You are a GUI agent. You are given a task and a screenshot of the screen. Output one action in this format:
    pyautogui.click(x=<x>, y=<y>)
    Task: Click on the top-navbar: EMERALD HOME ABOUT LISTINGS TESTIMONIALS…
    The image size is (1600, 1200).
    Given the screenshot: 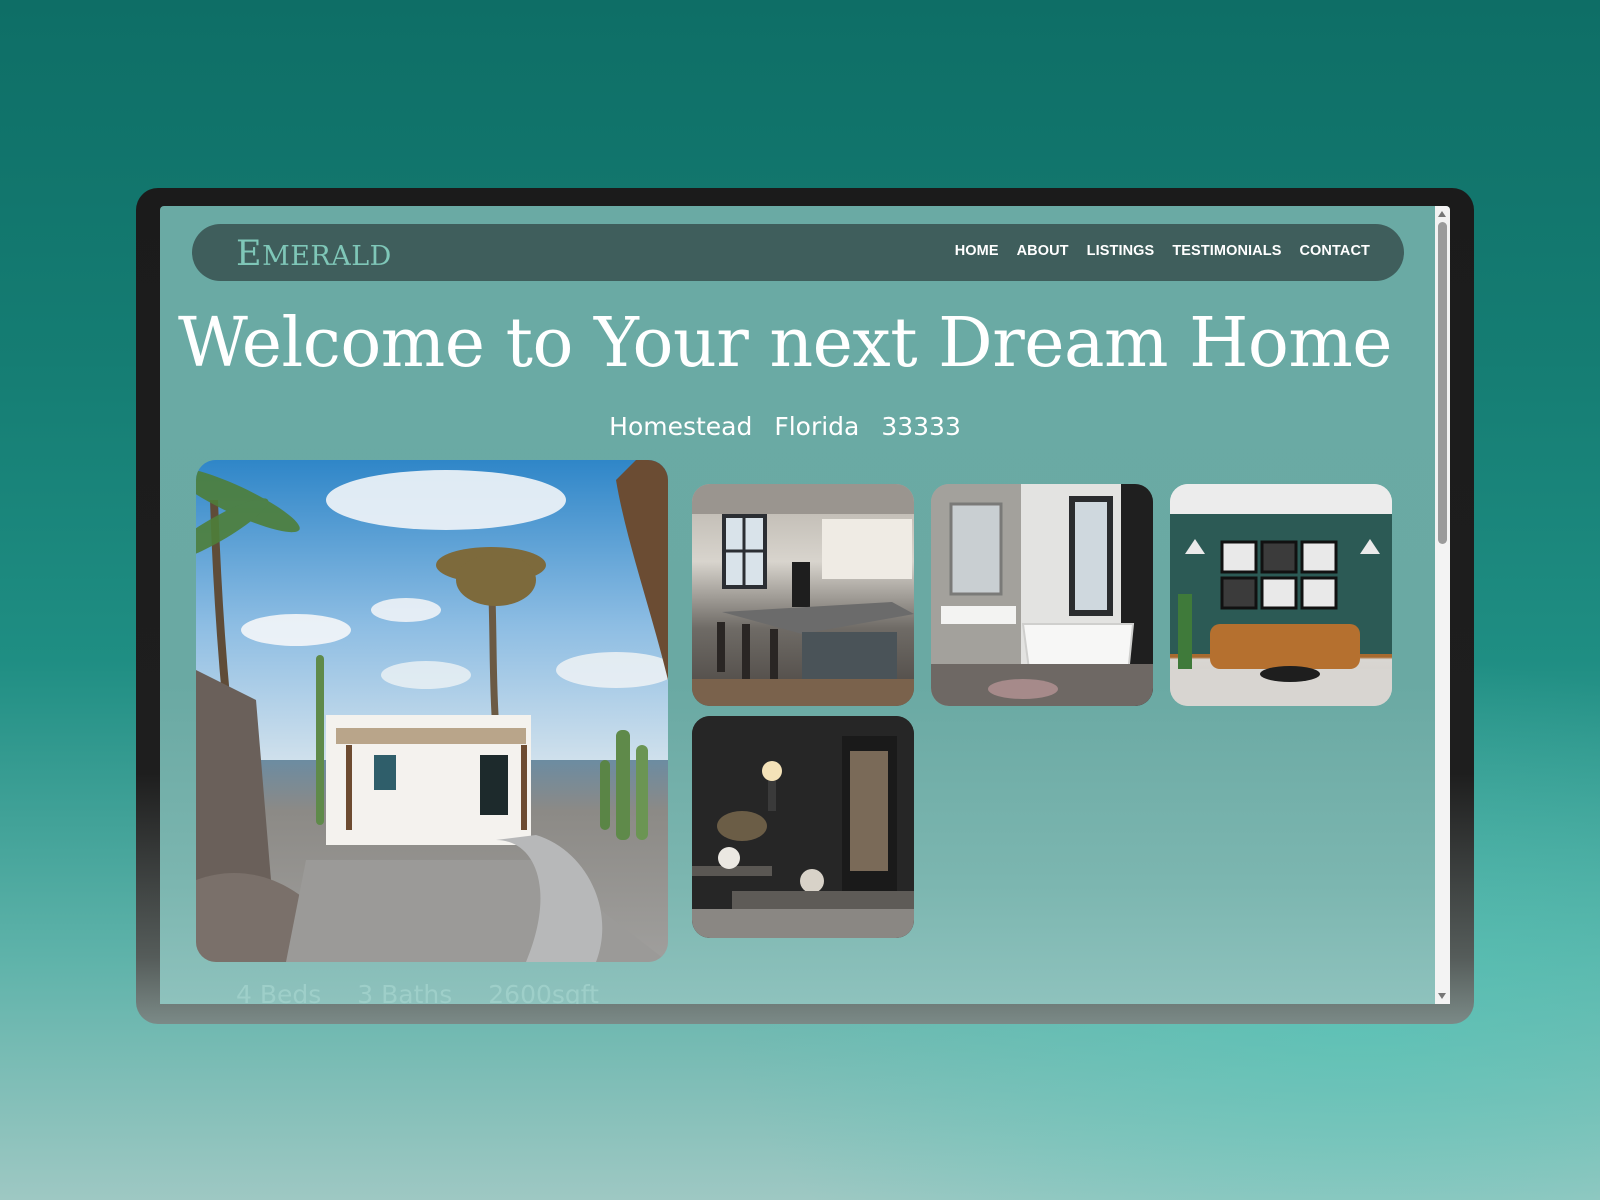 What is the action you would take?
    pyautogui.click(x=798, y=252)
    